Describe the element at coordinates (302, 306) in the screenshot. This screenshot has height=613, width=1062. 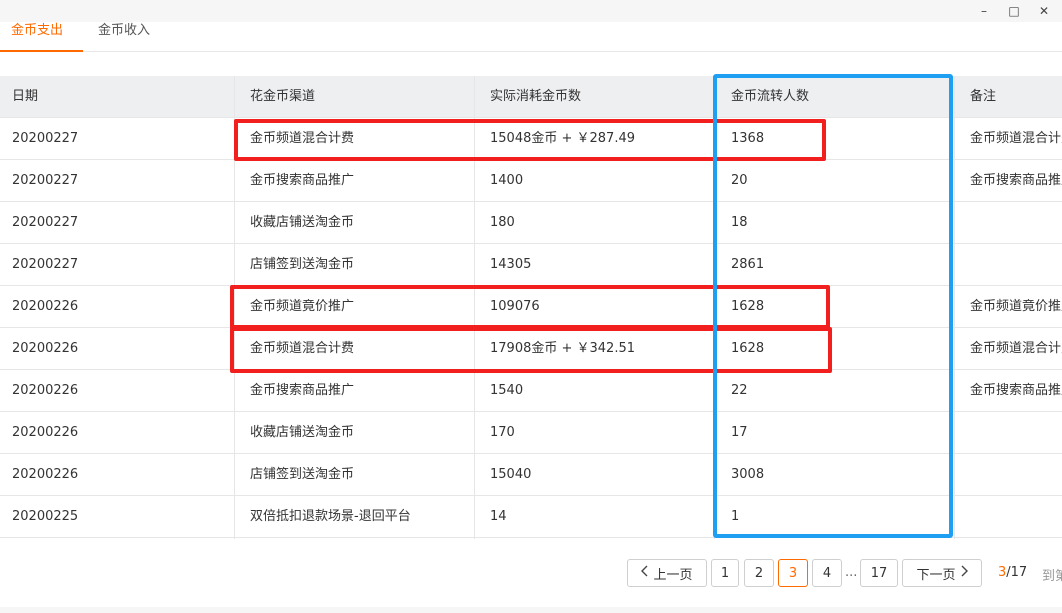
I see `cell-channel: 金币频道竟价推广` at that location.